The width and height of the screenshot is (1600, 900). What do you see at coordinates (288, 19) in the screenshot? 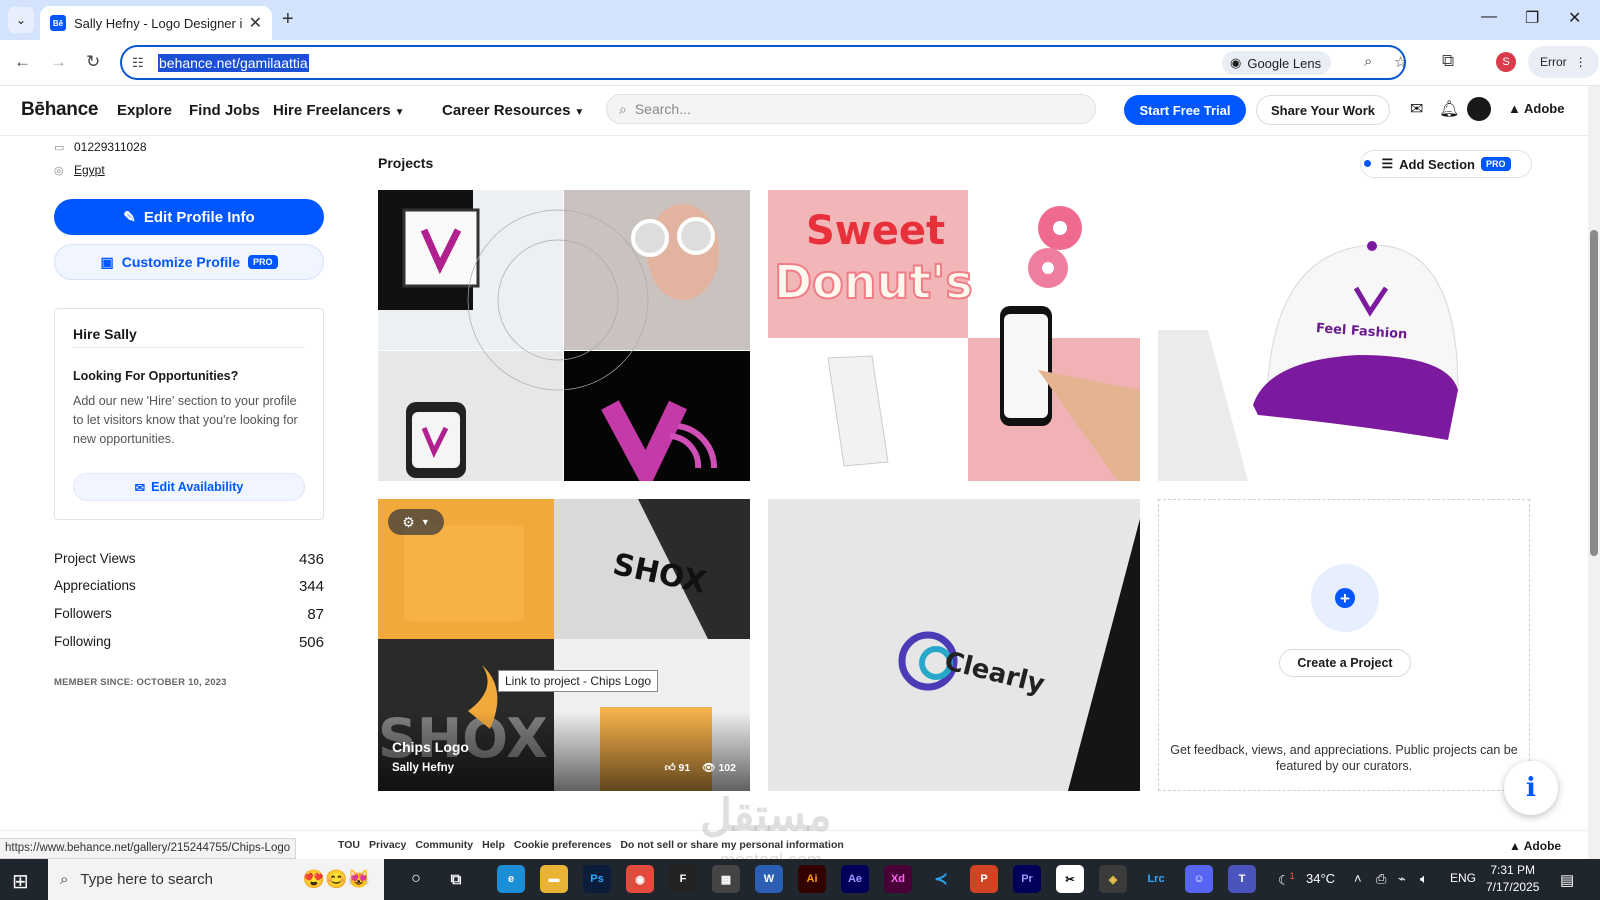
I see `new-tab-button: +` at bounding box center [288, 19].